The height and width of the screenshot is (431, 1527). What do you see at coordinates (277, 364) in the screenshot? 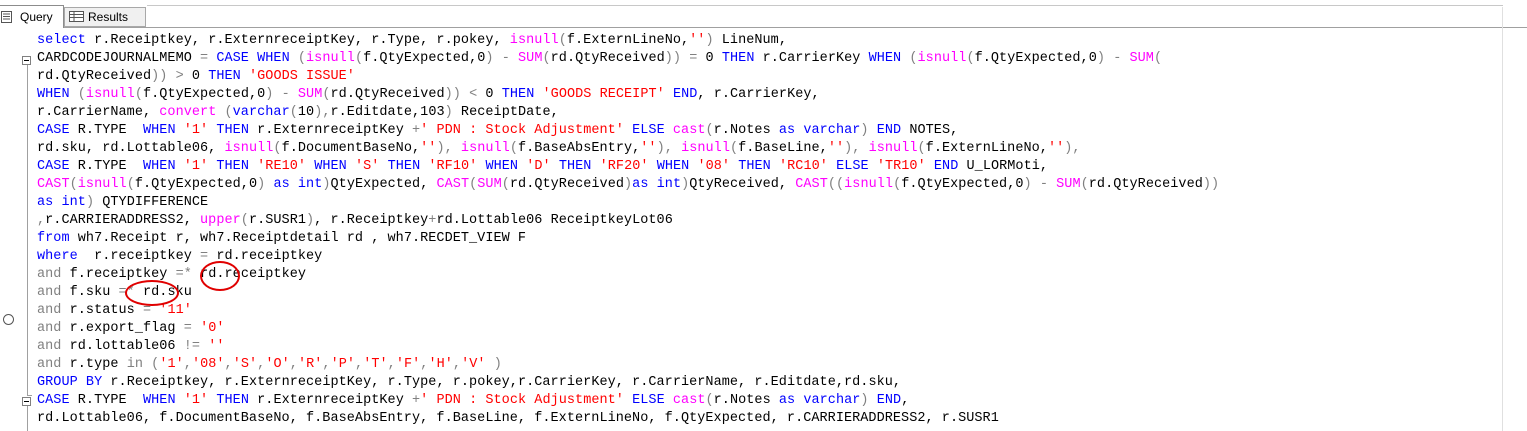
I see `code-token: 'O'` at bounding box center [277, 364].